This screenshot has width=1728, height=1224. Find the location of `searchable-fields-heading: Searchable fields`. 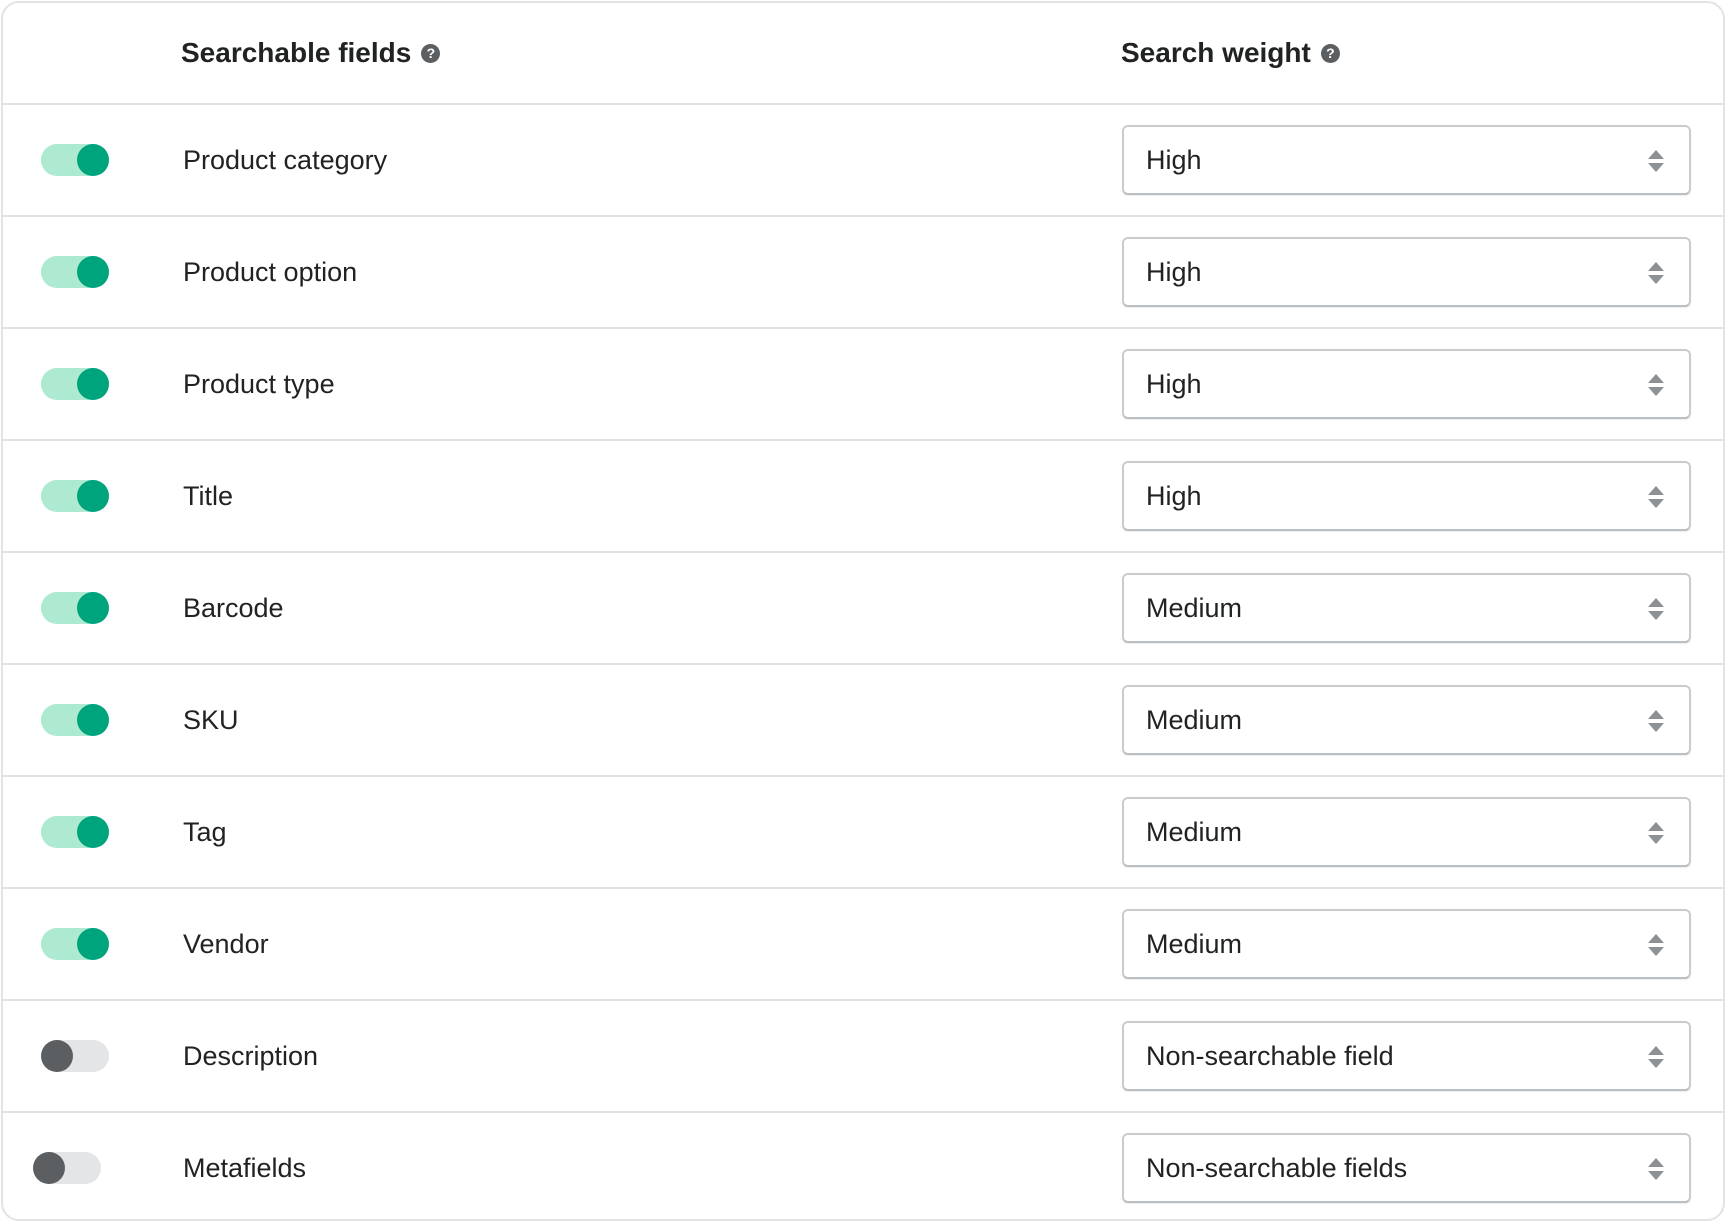

searchable-fields-heading: Searchable fields is located at coordinates (296, 52).